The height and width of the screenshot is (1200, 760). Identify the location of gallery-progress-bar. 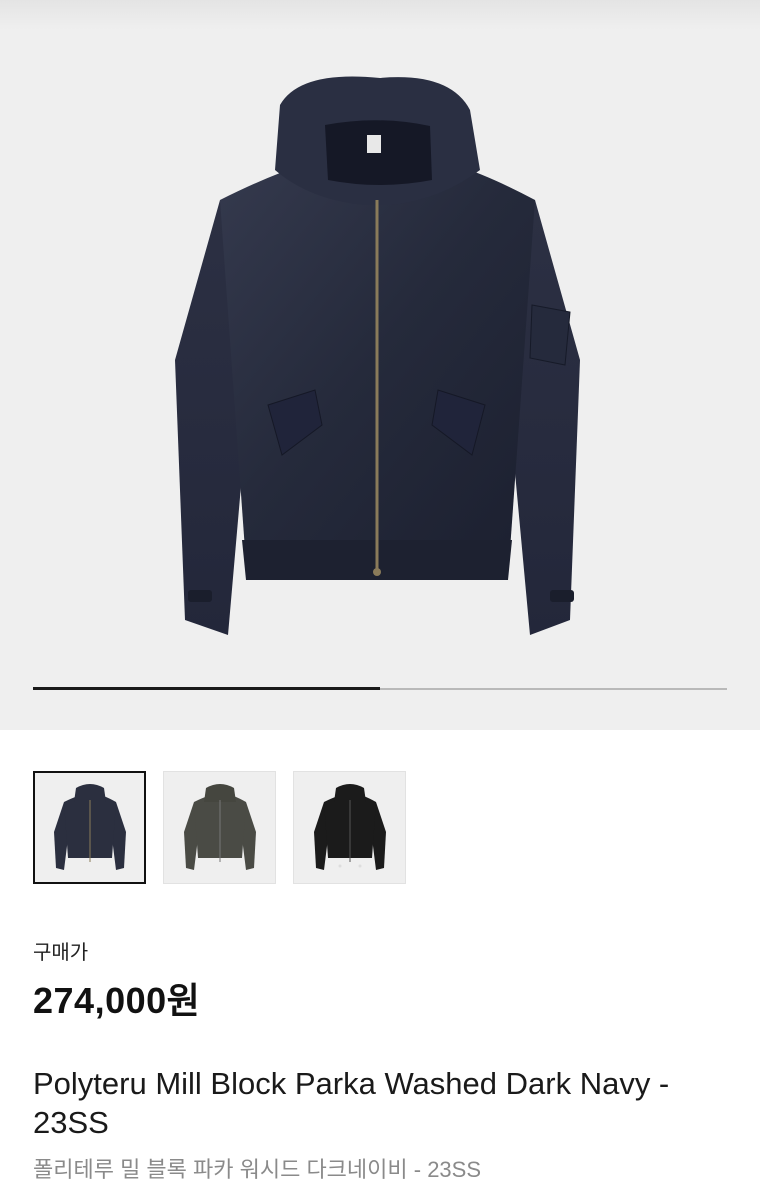
(380, 688).